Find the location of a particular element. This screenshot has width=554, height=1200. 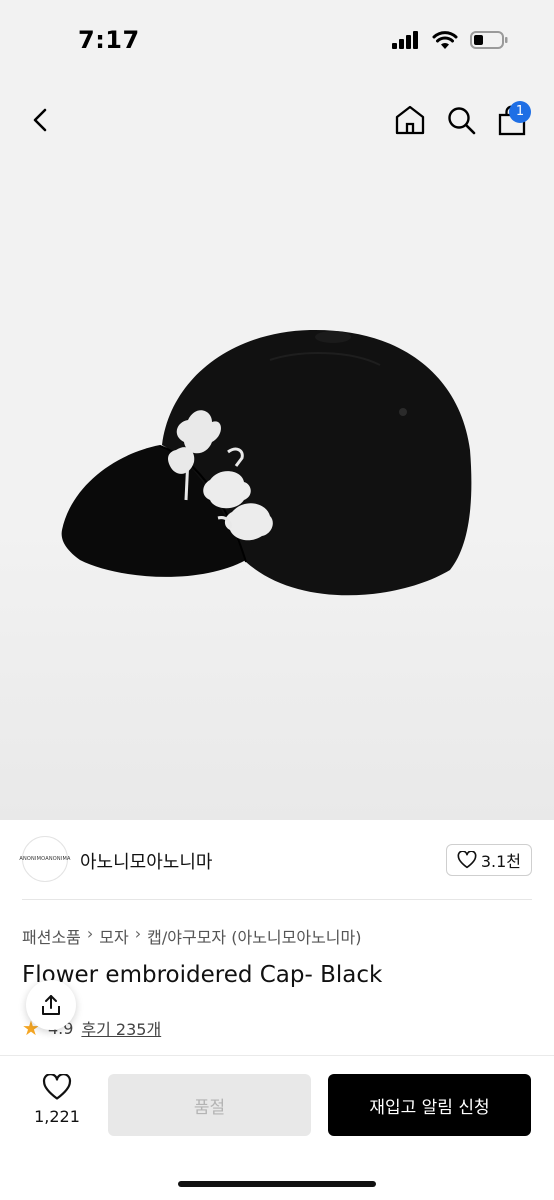

share-icon is located at coordinates (51, 1005).